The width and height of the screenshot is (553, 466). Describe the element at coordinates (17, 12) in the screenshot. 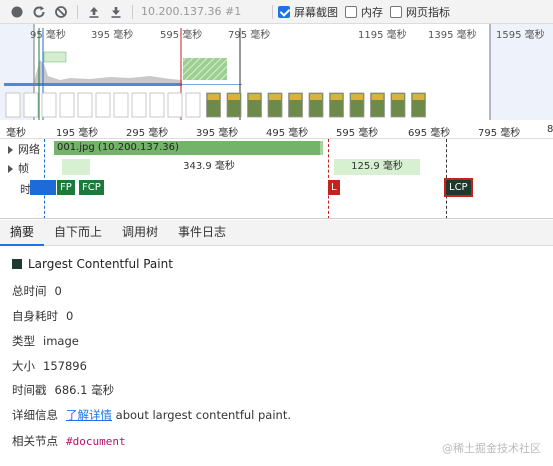

I see `record-button` at that location.